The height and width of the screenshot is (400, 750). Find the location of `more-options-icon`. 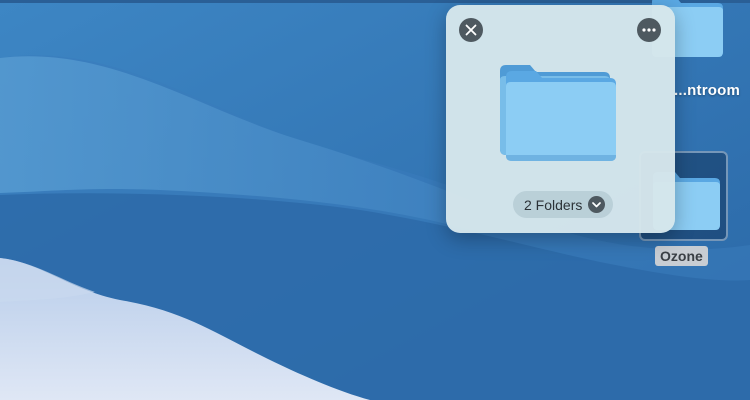

more-options-icon is located at coordinates (649, 30).